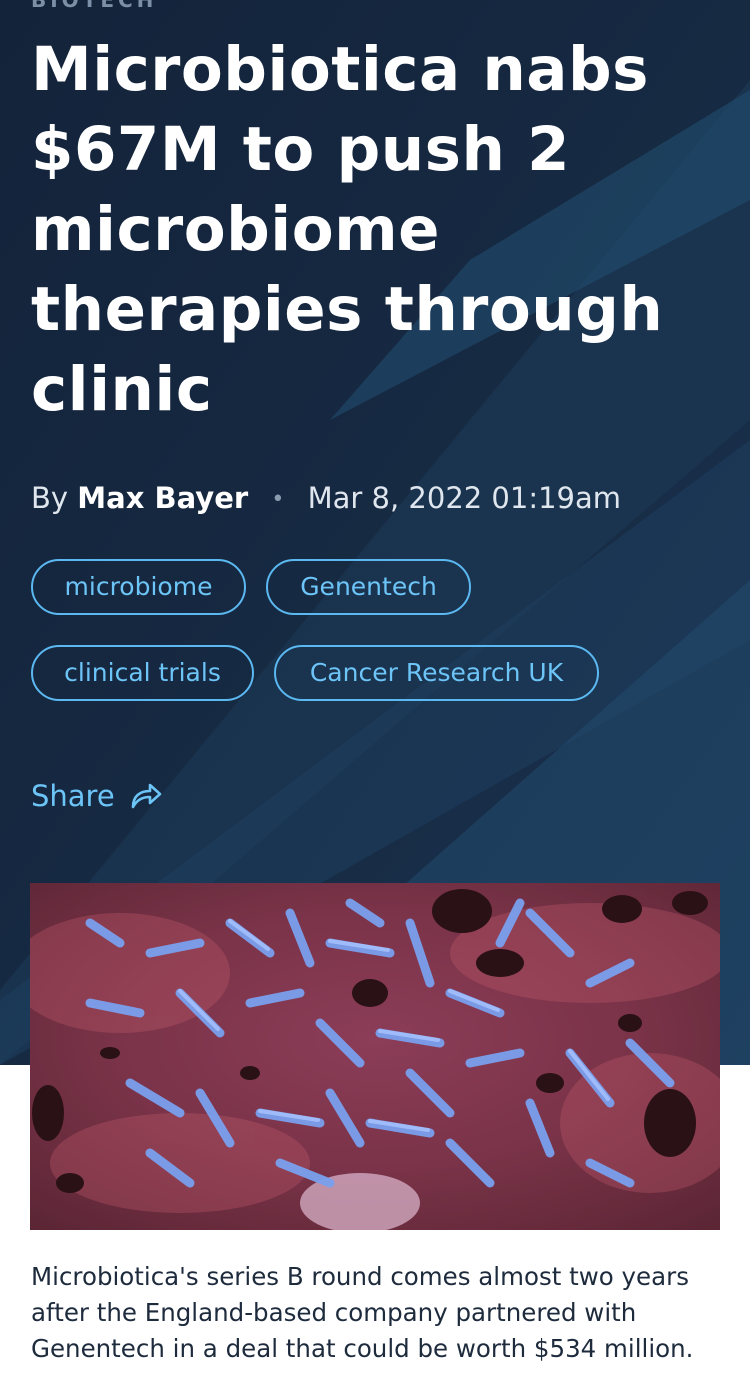 The image size is (750, 1396). I want to click on tag-genentech: Genentech, so click(368, 587).